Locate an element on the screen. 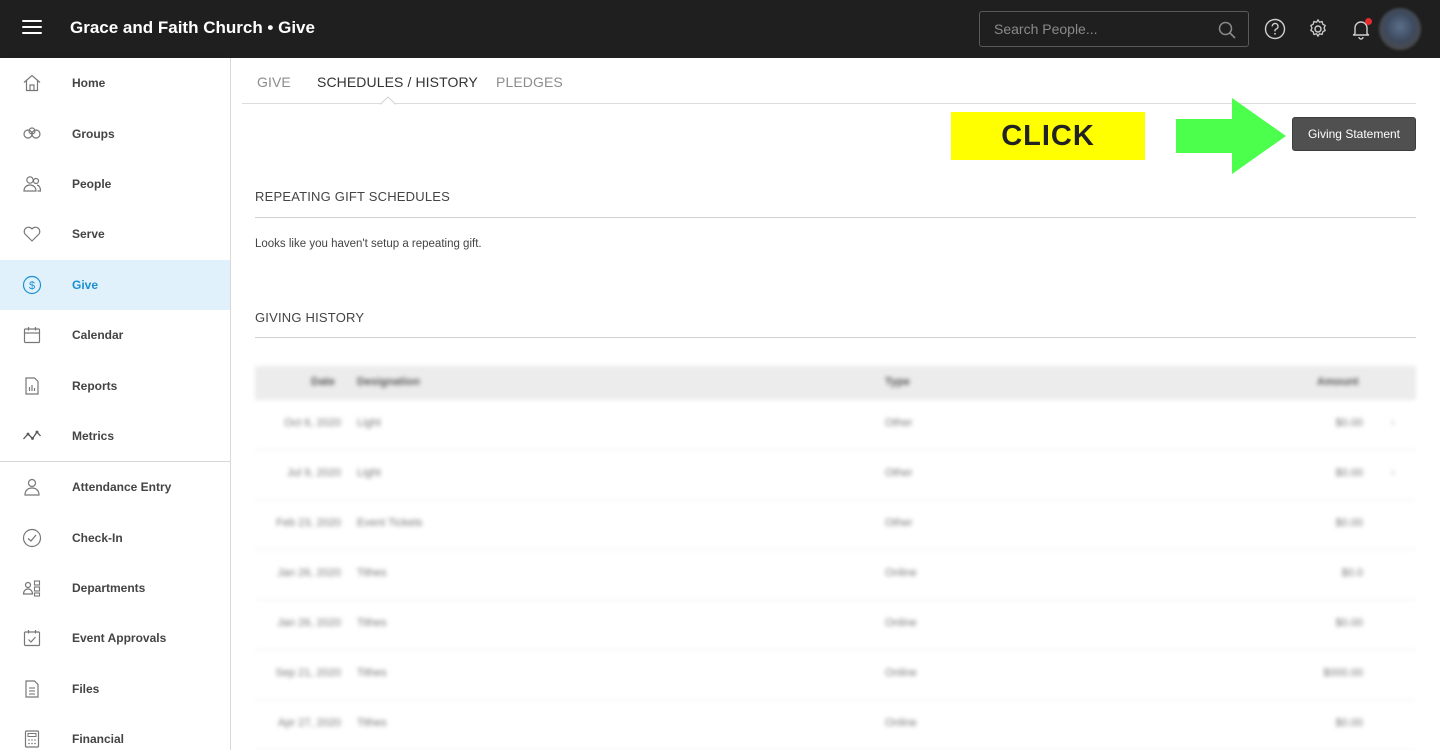  cell-date: Sep 21, 2020 is located at coordinates (308, 673).